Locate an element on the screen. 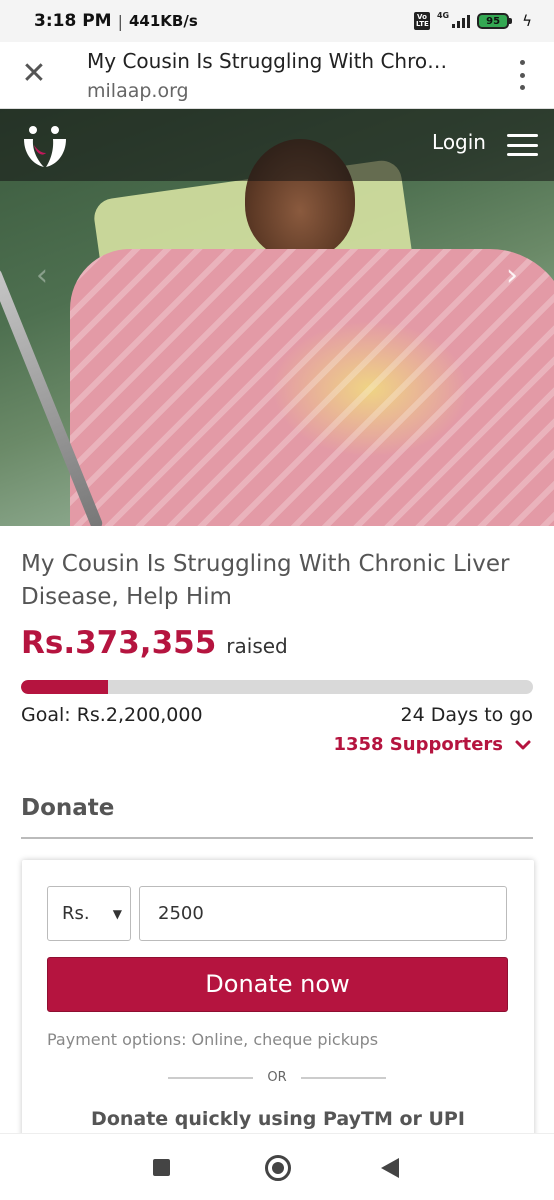  divider is located at coordinates (277, 838).